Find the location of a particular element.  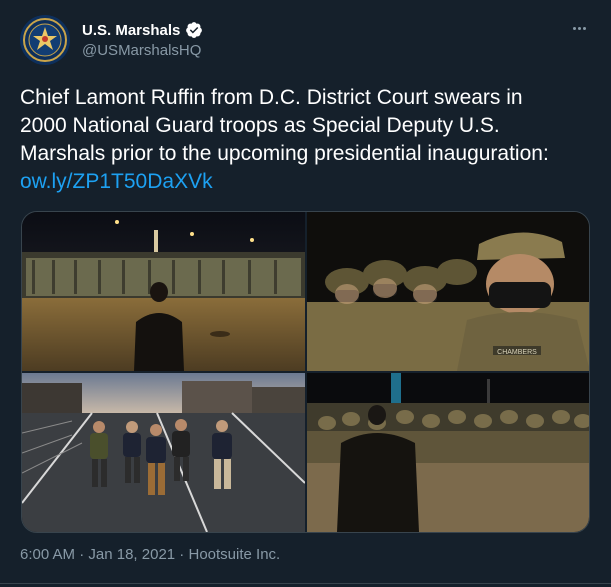

more-options-button is located at coordinates (579, 28).